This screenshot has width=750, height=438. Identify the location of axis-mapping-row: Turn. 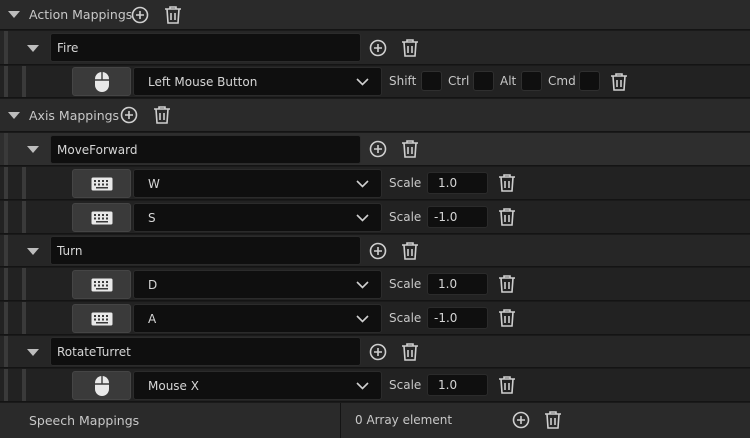
(375, 251).